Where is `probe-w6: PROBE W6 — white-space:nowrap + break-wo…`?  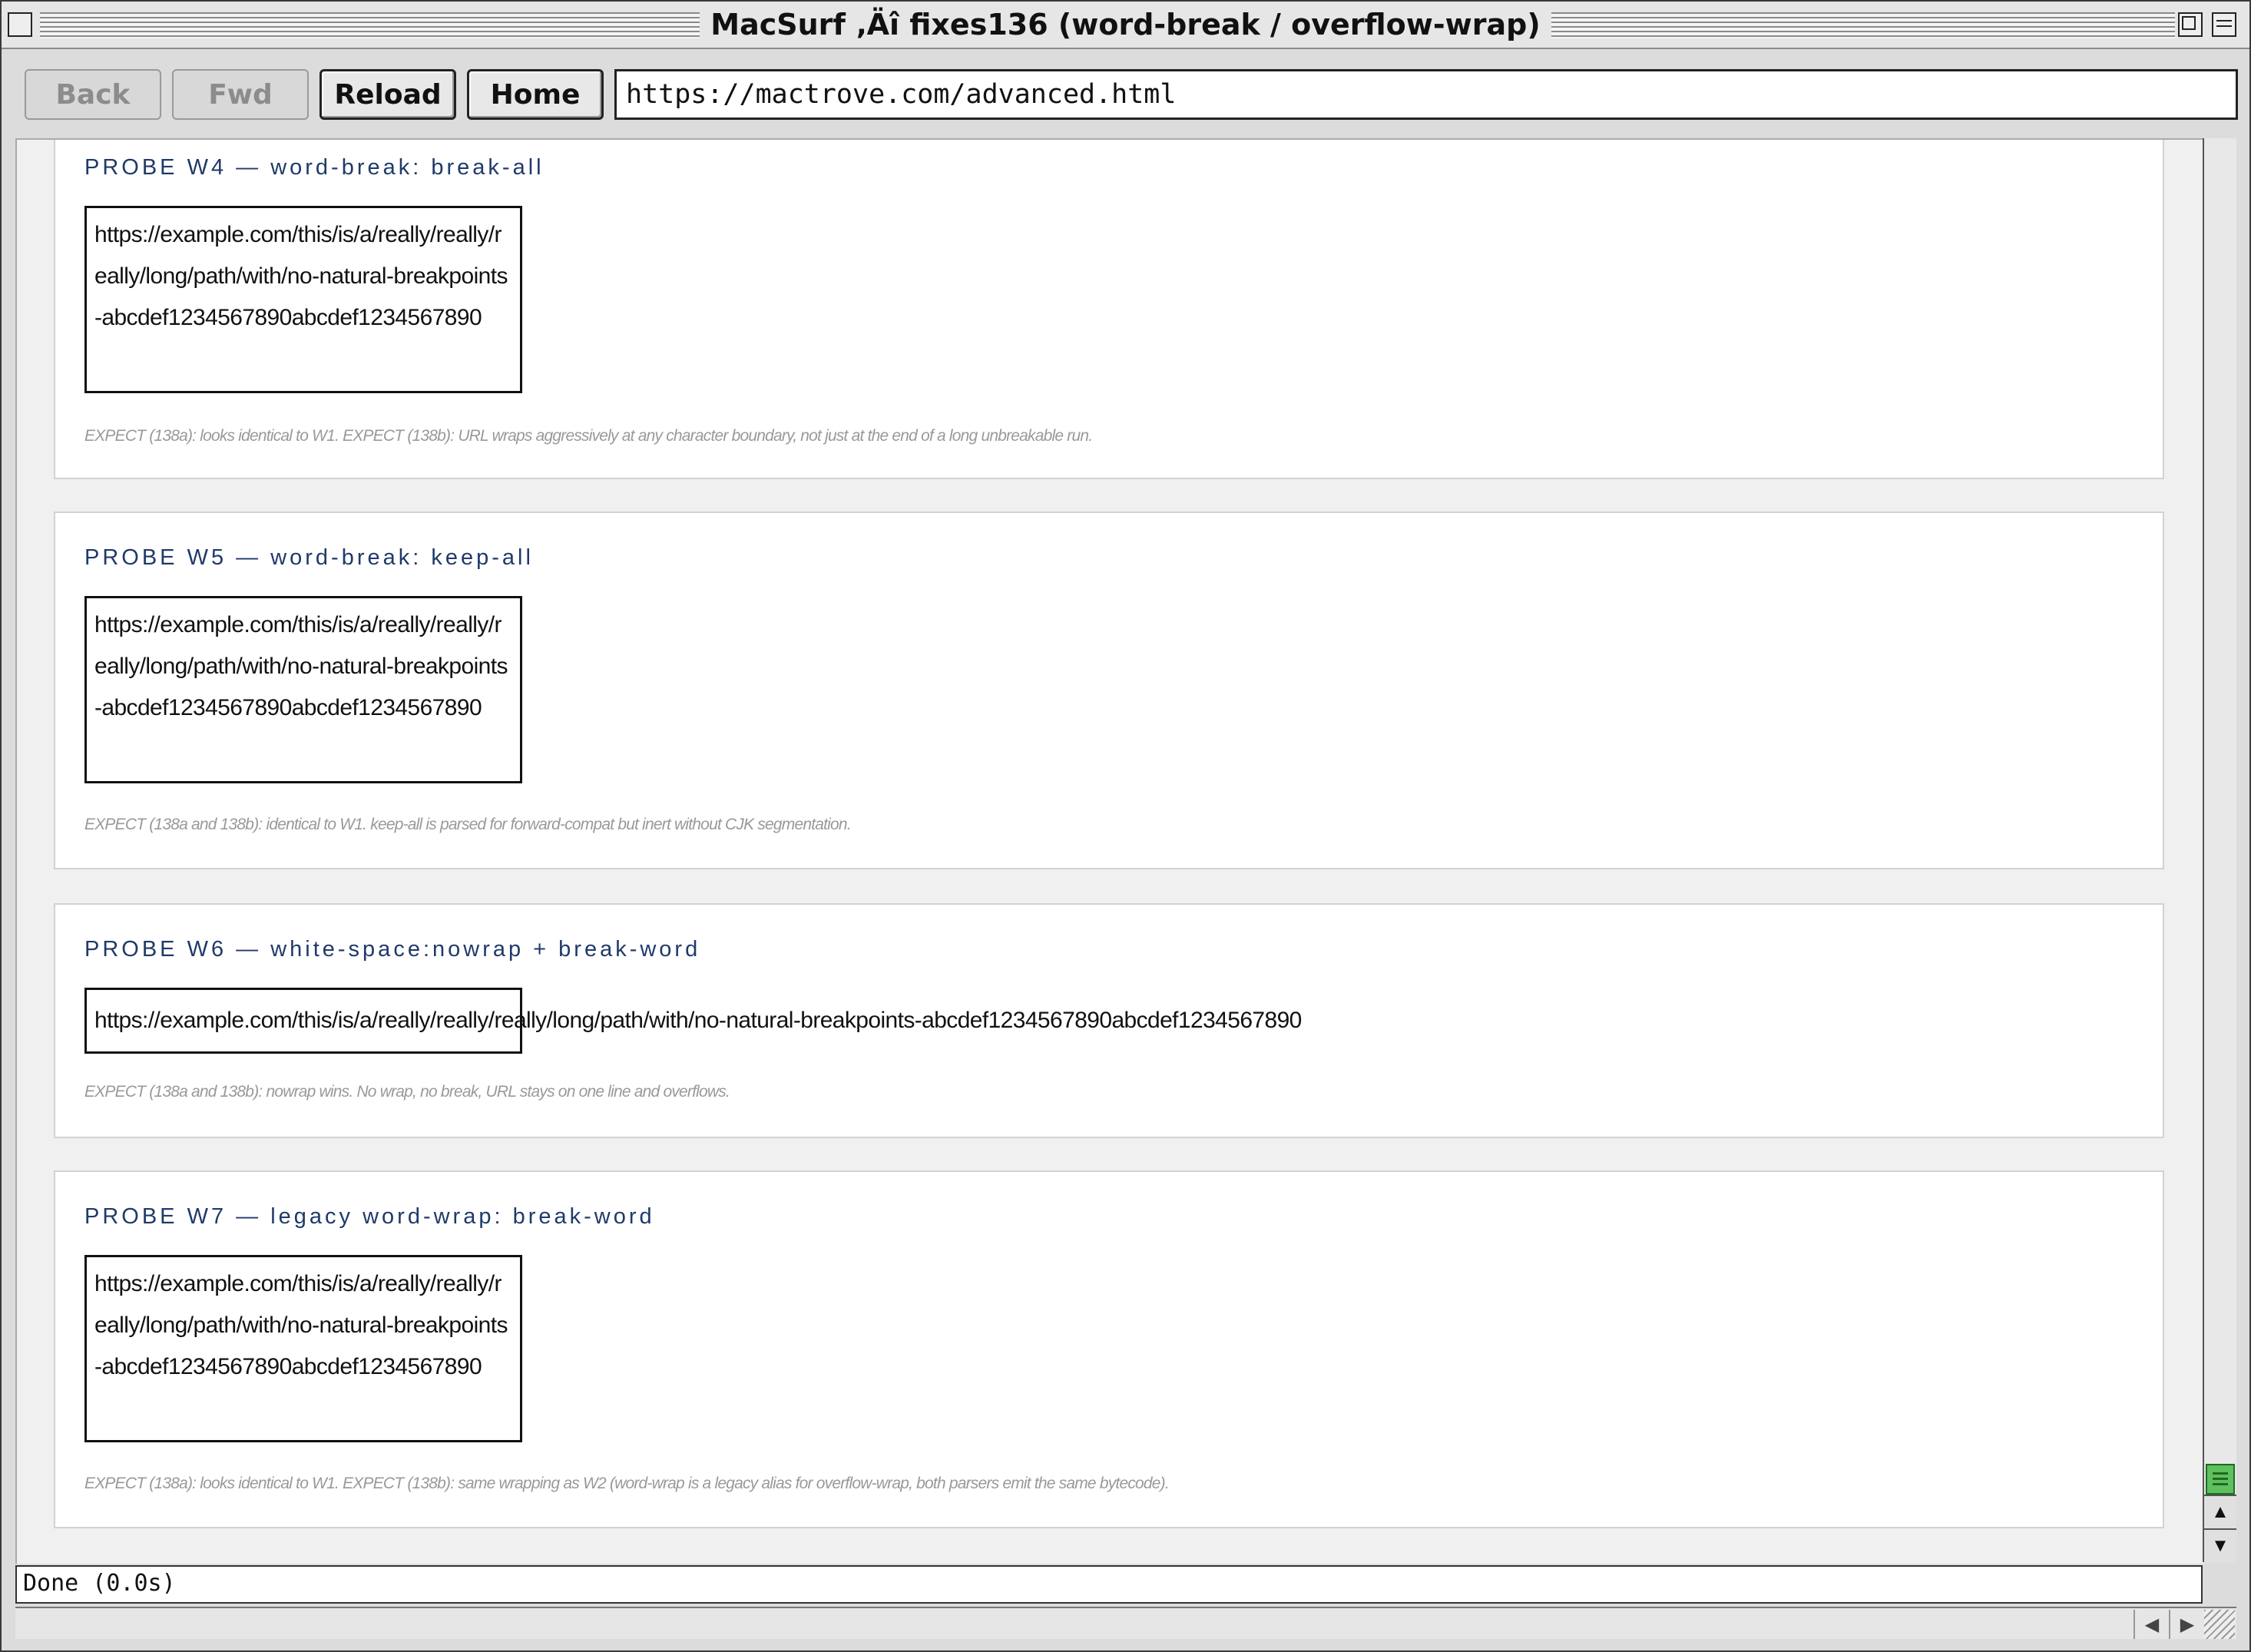
probe-w6: PROBE W6 — white-space:nowrap + break-wo… is located at coordinates (1109, 1021).